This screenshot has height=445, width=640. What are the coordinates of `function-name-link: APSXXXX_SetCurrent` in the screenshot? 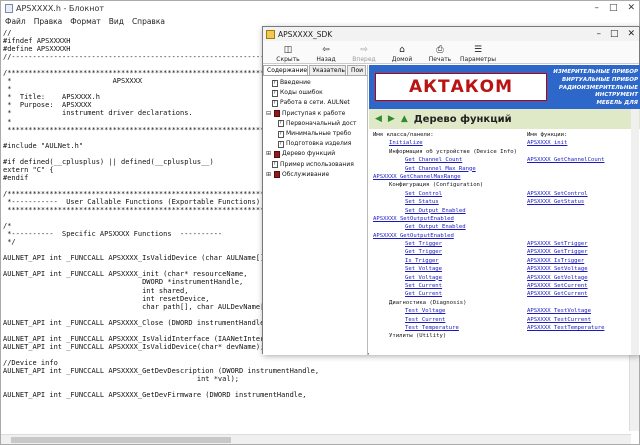 It's located at (557, 286).